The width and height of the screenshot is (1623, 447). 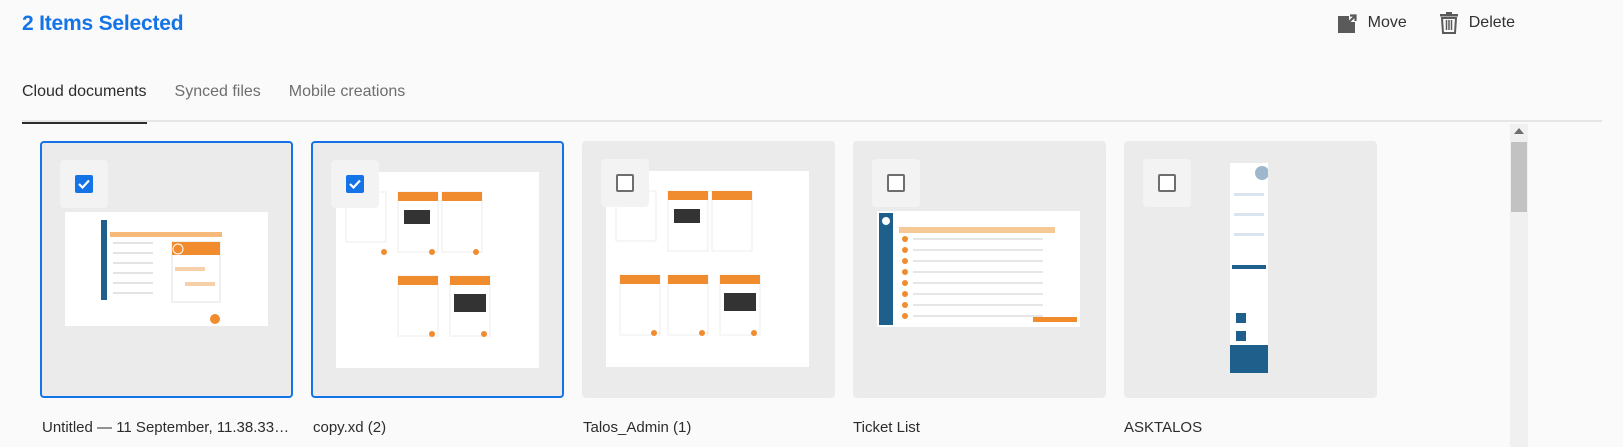 What do you see at coordinates (347, 100) in the screenshot?
I see `tab-mobile-creations: Mobile creations` at bounding box center [347, 100].